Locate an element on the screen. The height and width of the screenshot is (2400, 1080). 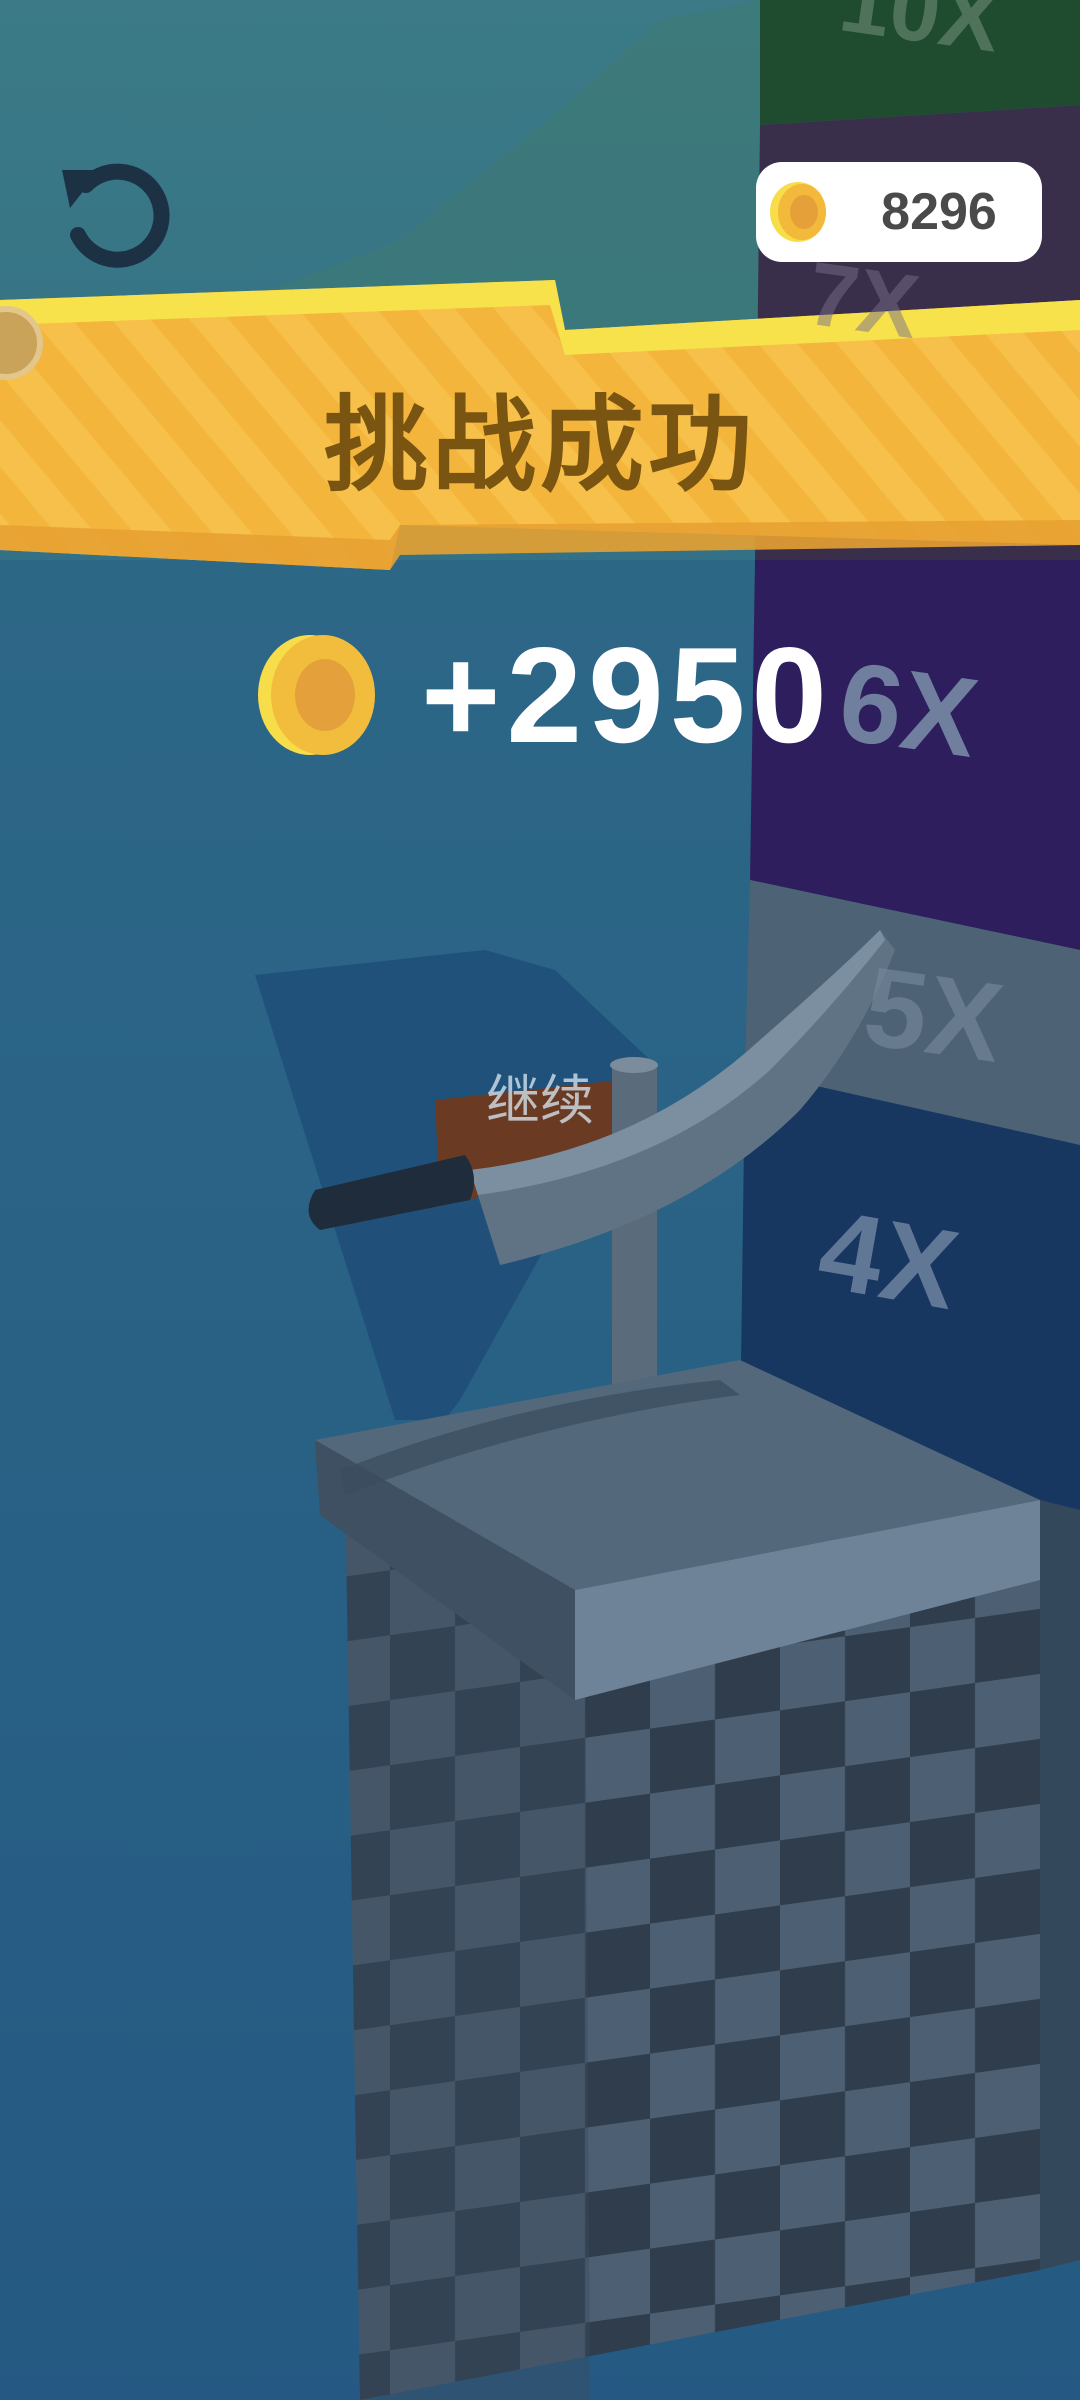
pole is located at coordinates (634, 1230).